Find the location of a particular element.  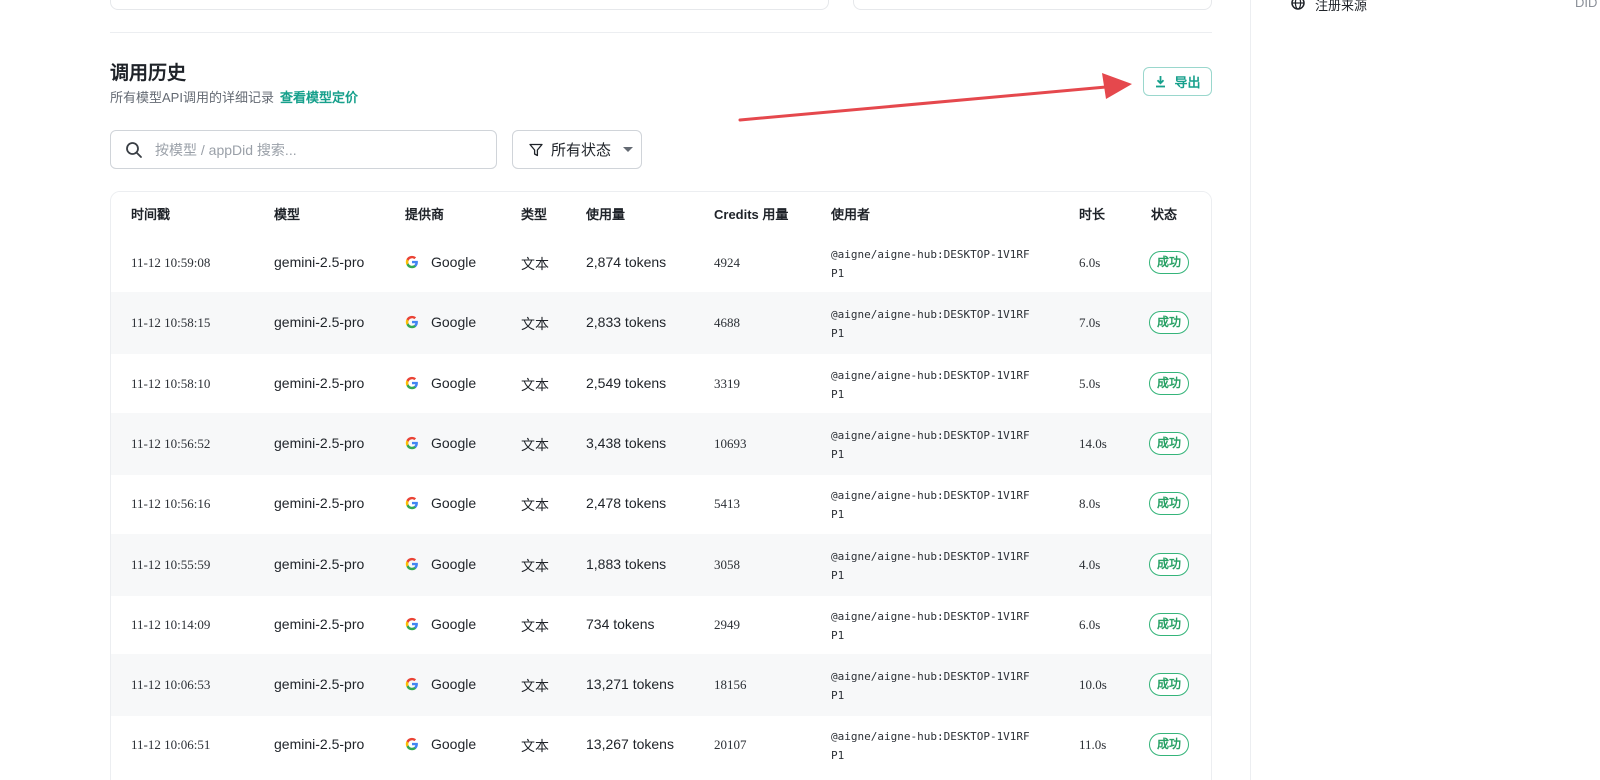

cell-usage: 2,874 tokens is located at coordinates (626, 262).